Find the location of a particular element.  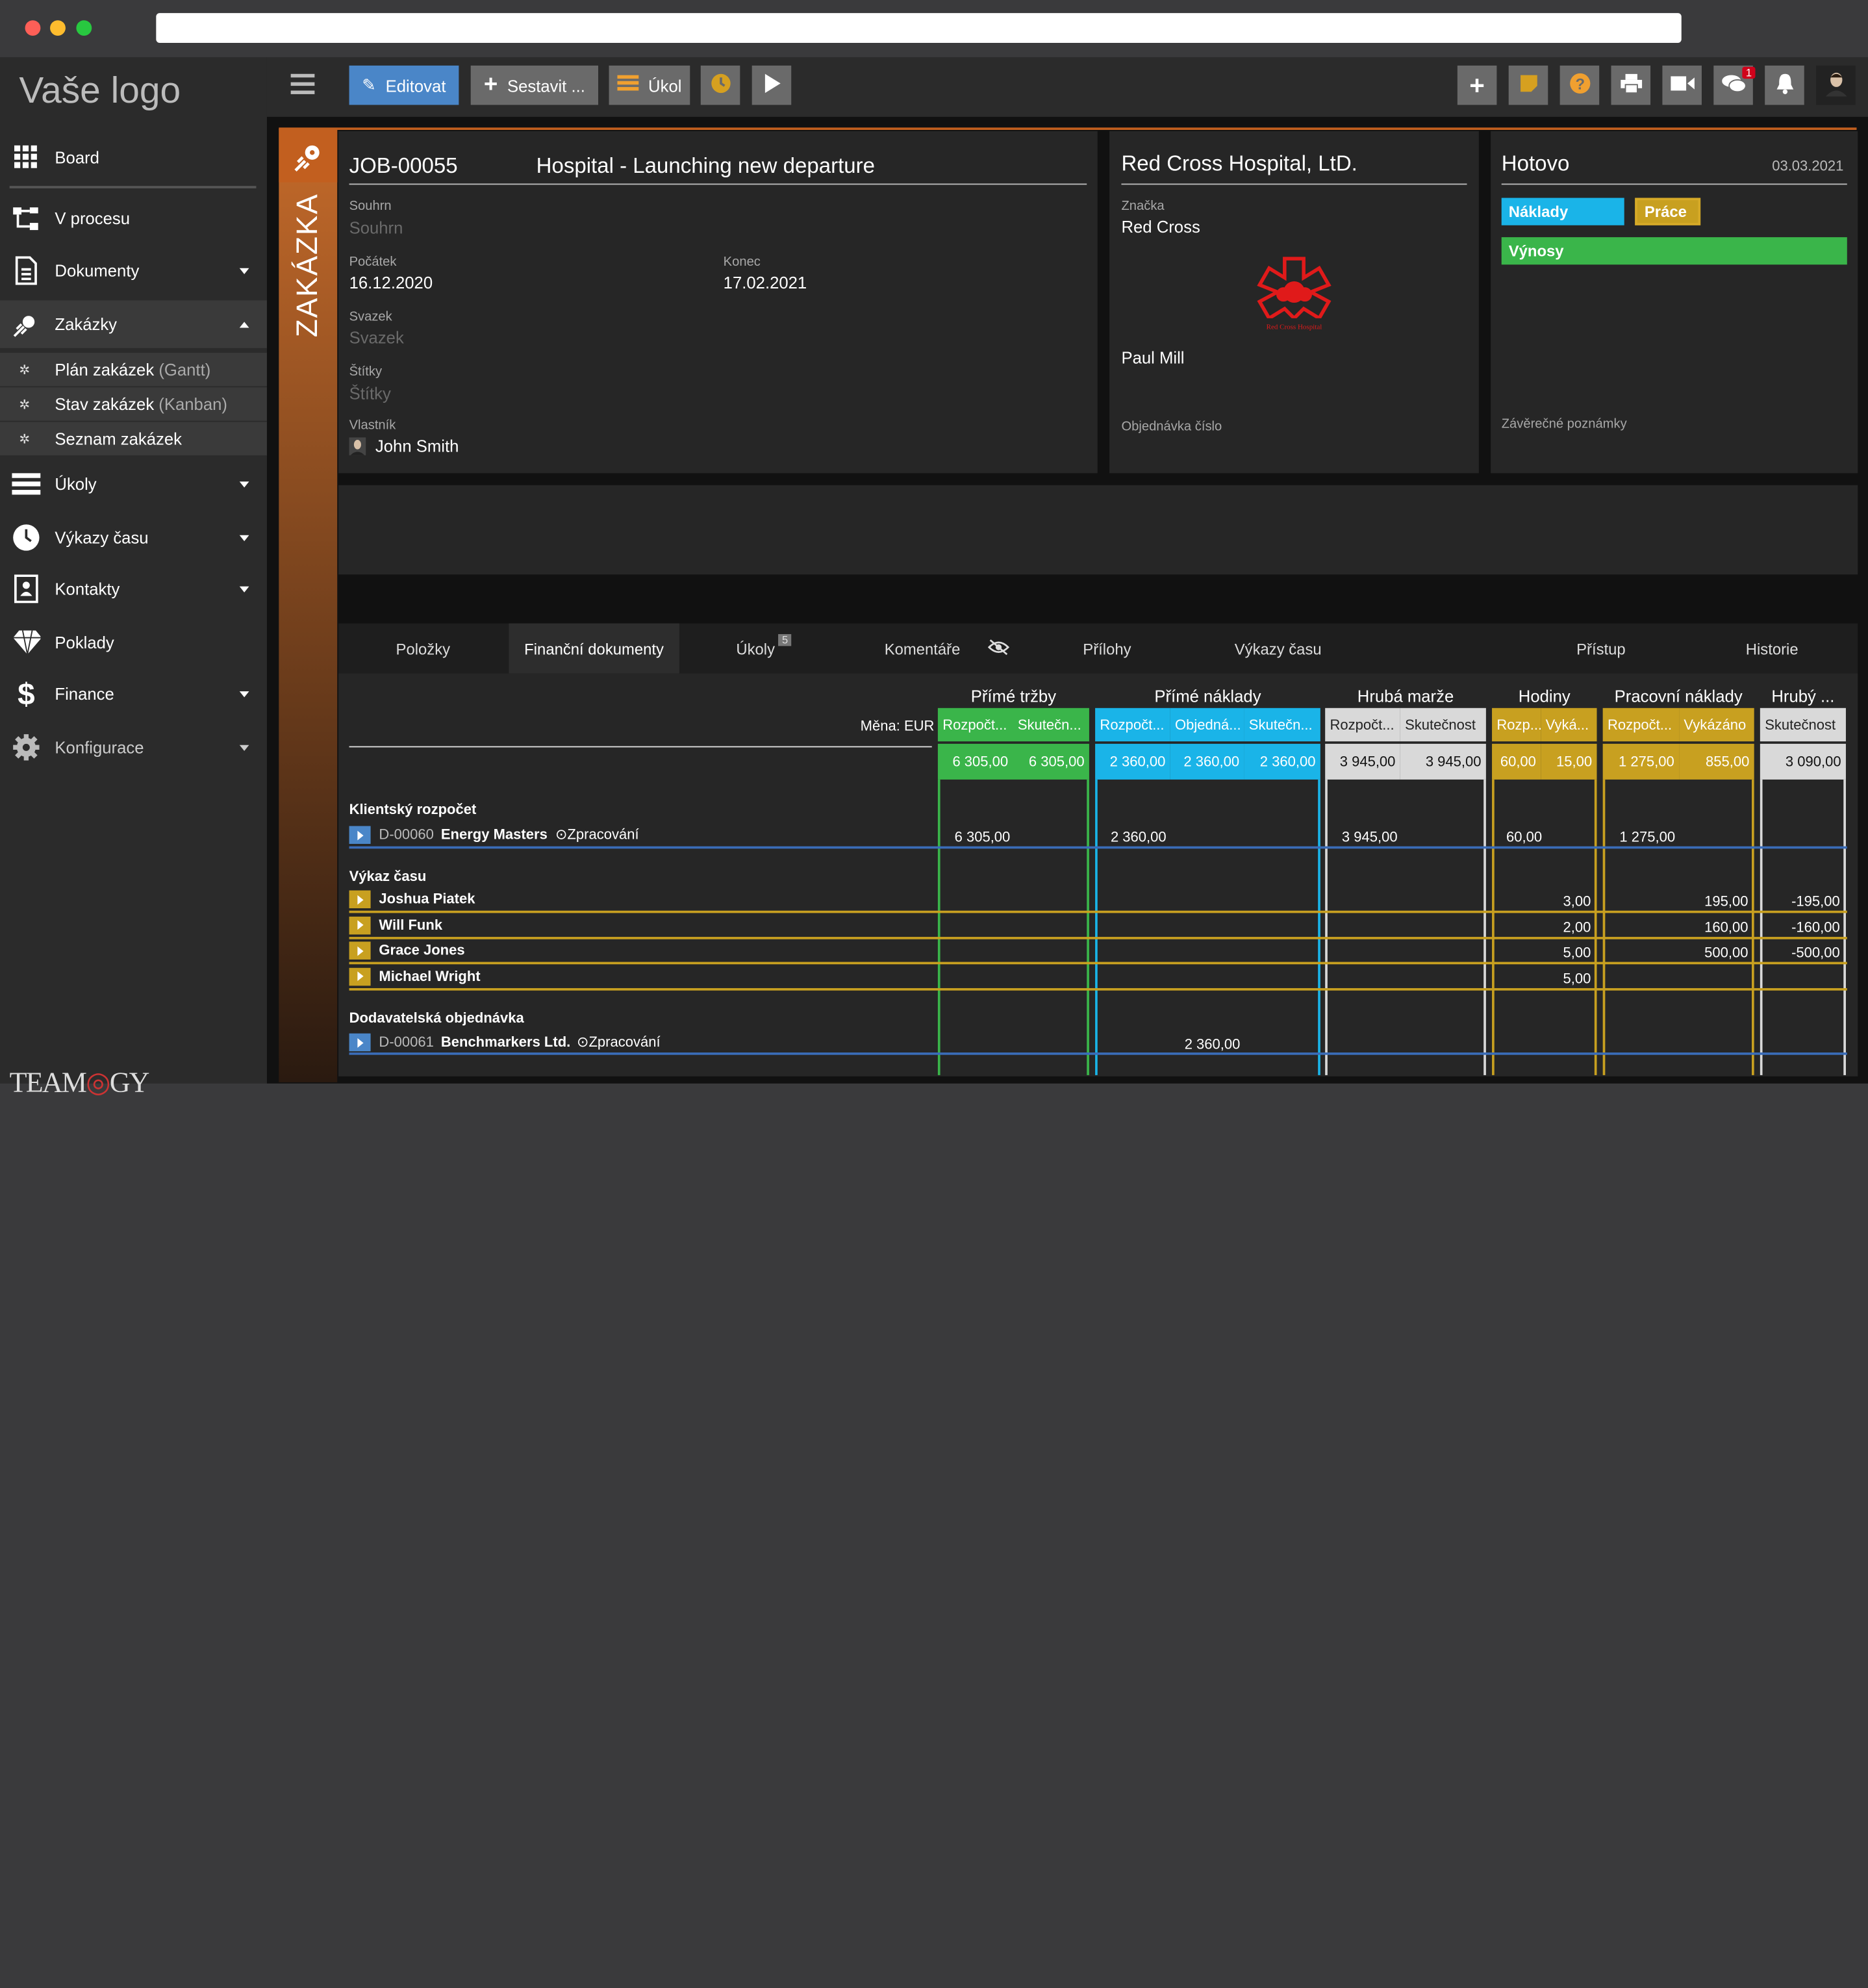

subheader: Vykázáno is located at coordinates (1717, 724).